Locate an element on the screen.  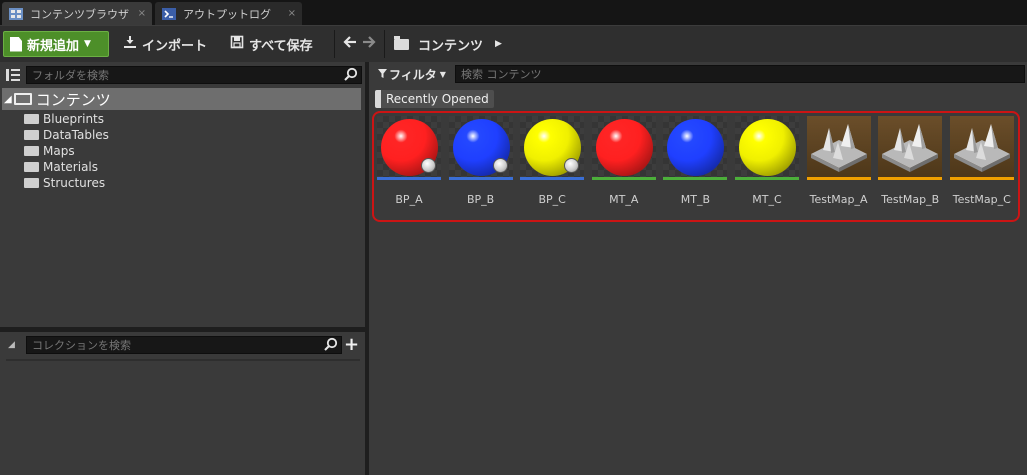
tree-root-label: コンテンツ is located at coordinates (73, 99).